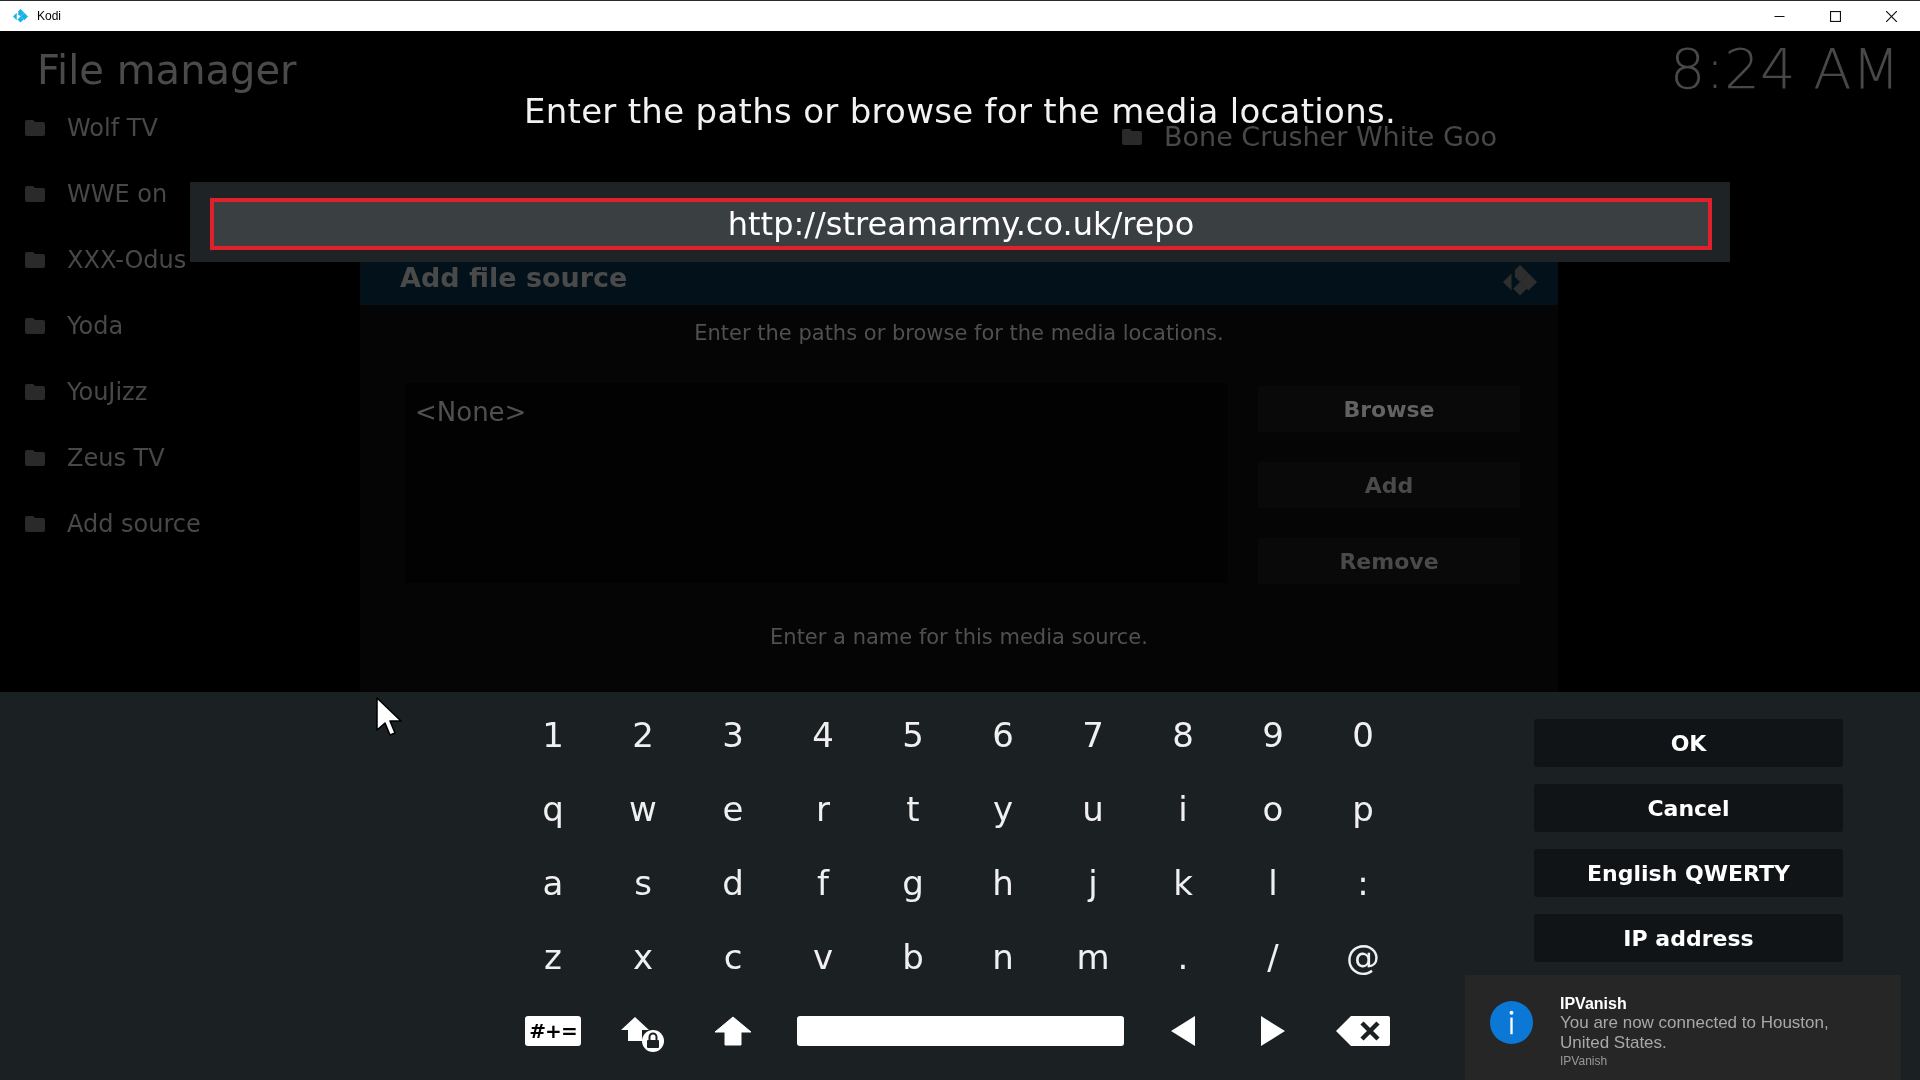 The height and width of the screenshot is (1080, 1920). I want to click on keyboard-key: m, so click(1093, 957).